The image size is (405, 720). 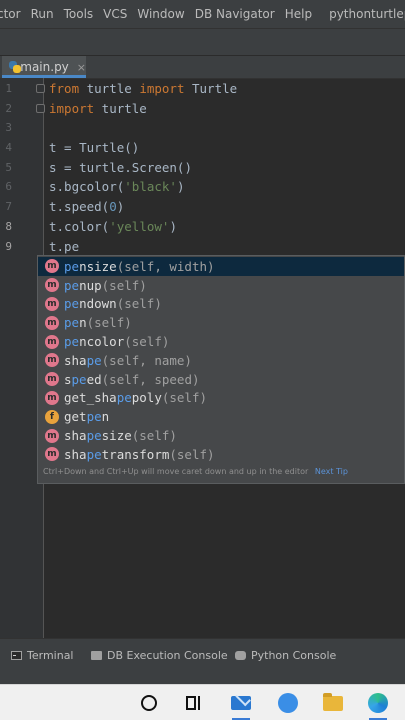 What do you see at coordinates (167, 655) in the screenshot?
I see `db-console-label: DB Execution Console` at bounding box center [167, 655].